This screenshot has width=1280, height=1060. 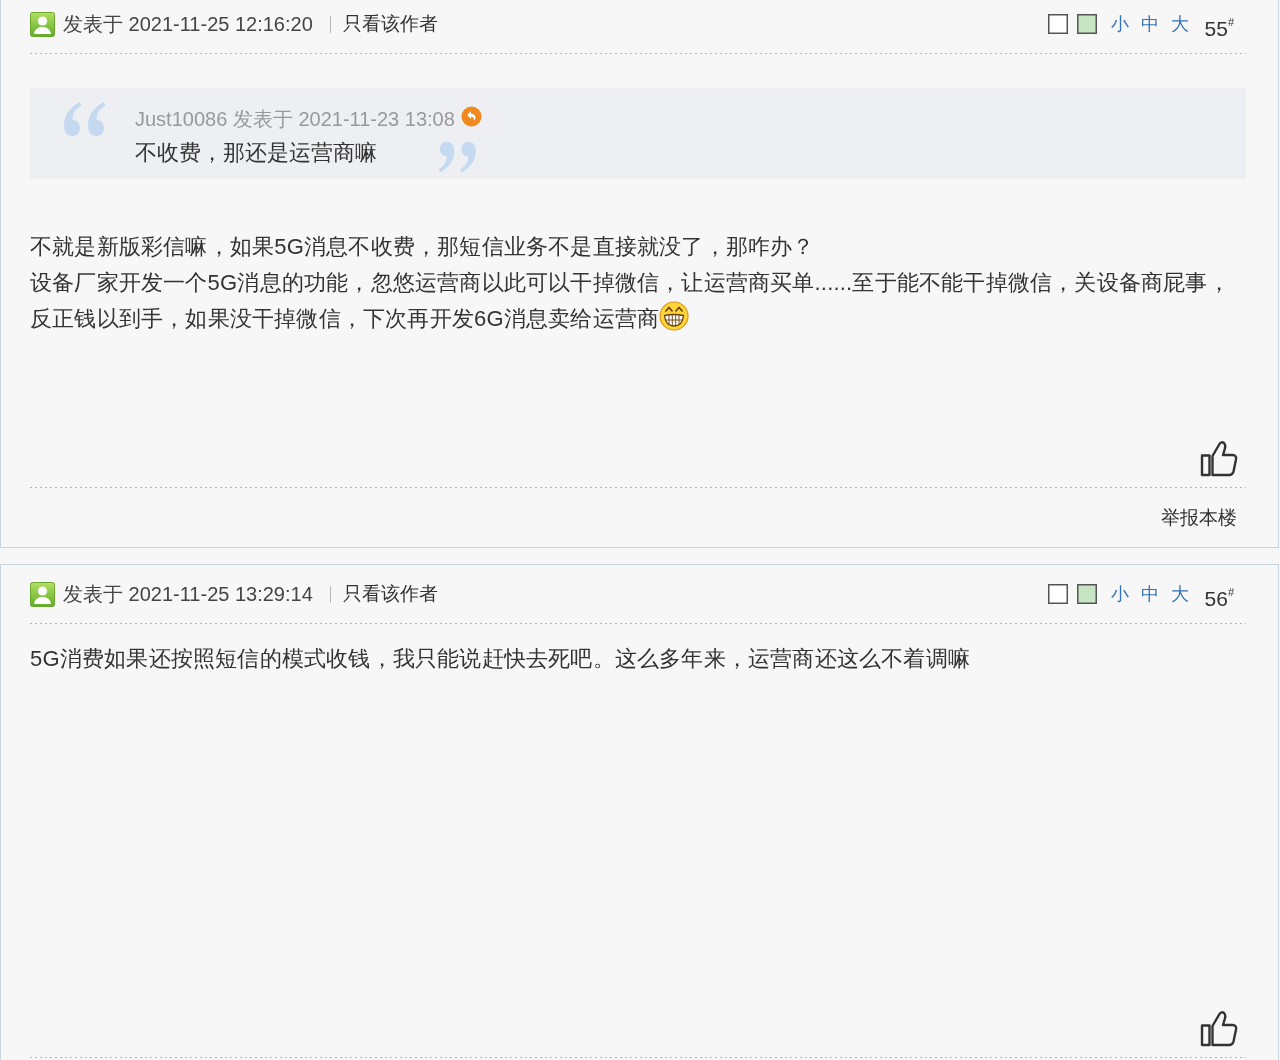 What do you see at coordinates (1219, 28) in the screenshot?
I see `floor-number: 55$^{#}$` at bounding box center [1219, 28].